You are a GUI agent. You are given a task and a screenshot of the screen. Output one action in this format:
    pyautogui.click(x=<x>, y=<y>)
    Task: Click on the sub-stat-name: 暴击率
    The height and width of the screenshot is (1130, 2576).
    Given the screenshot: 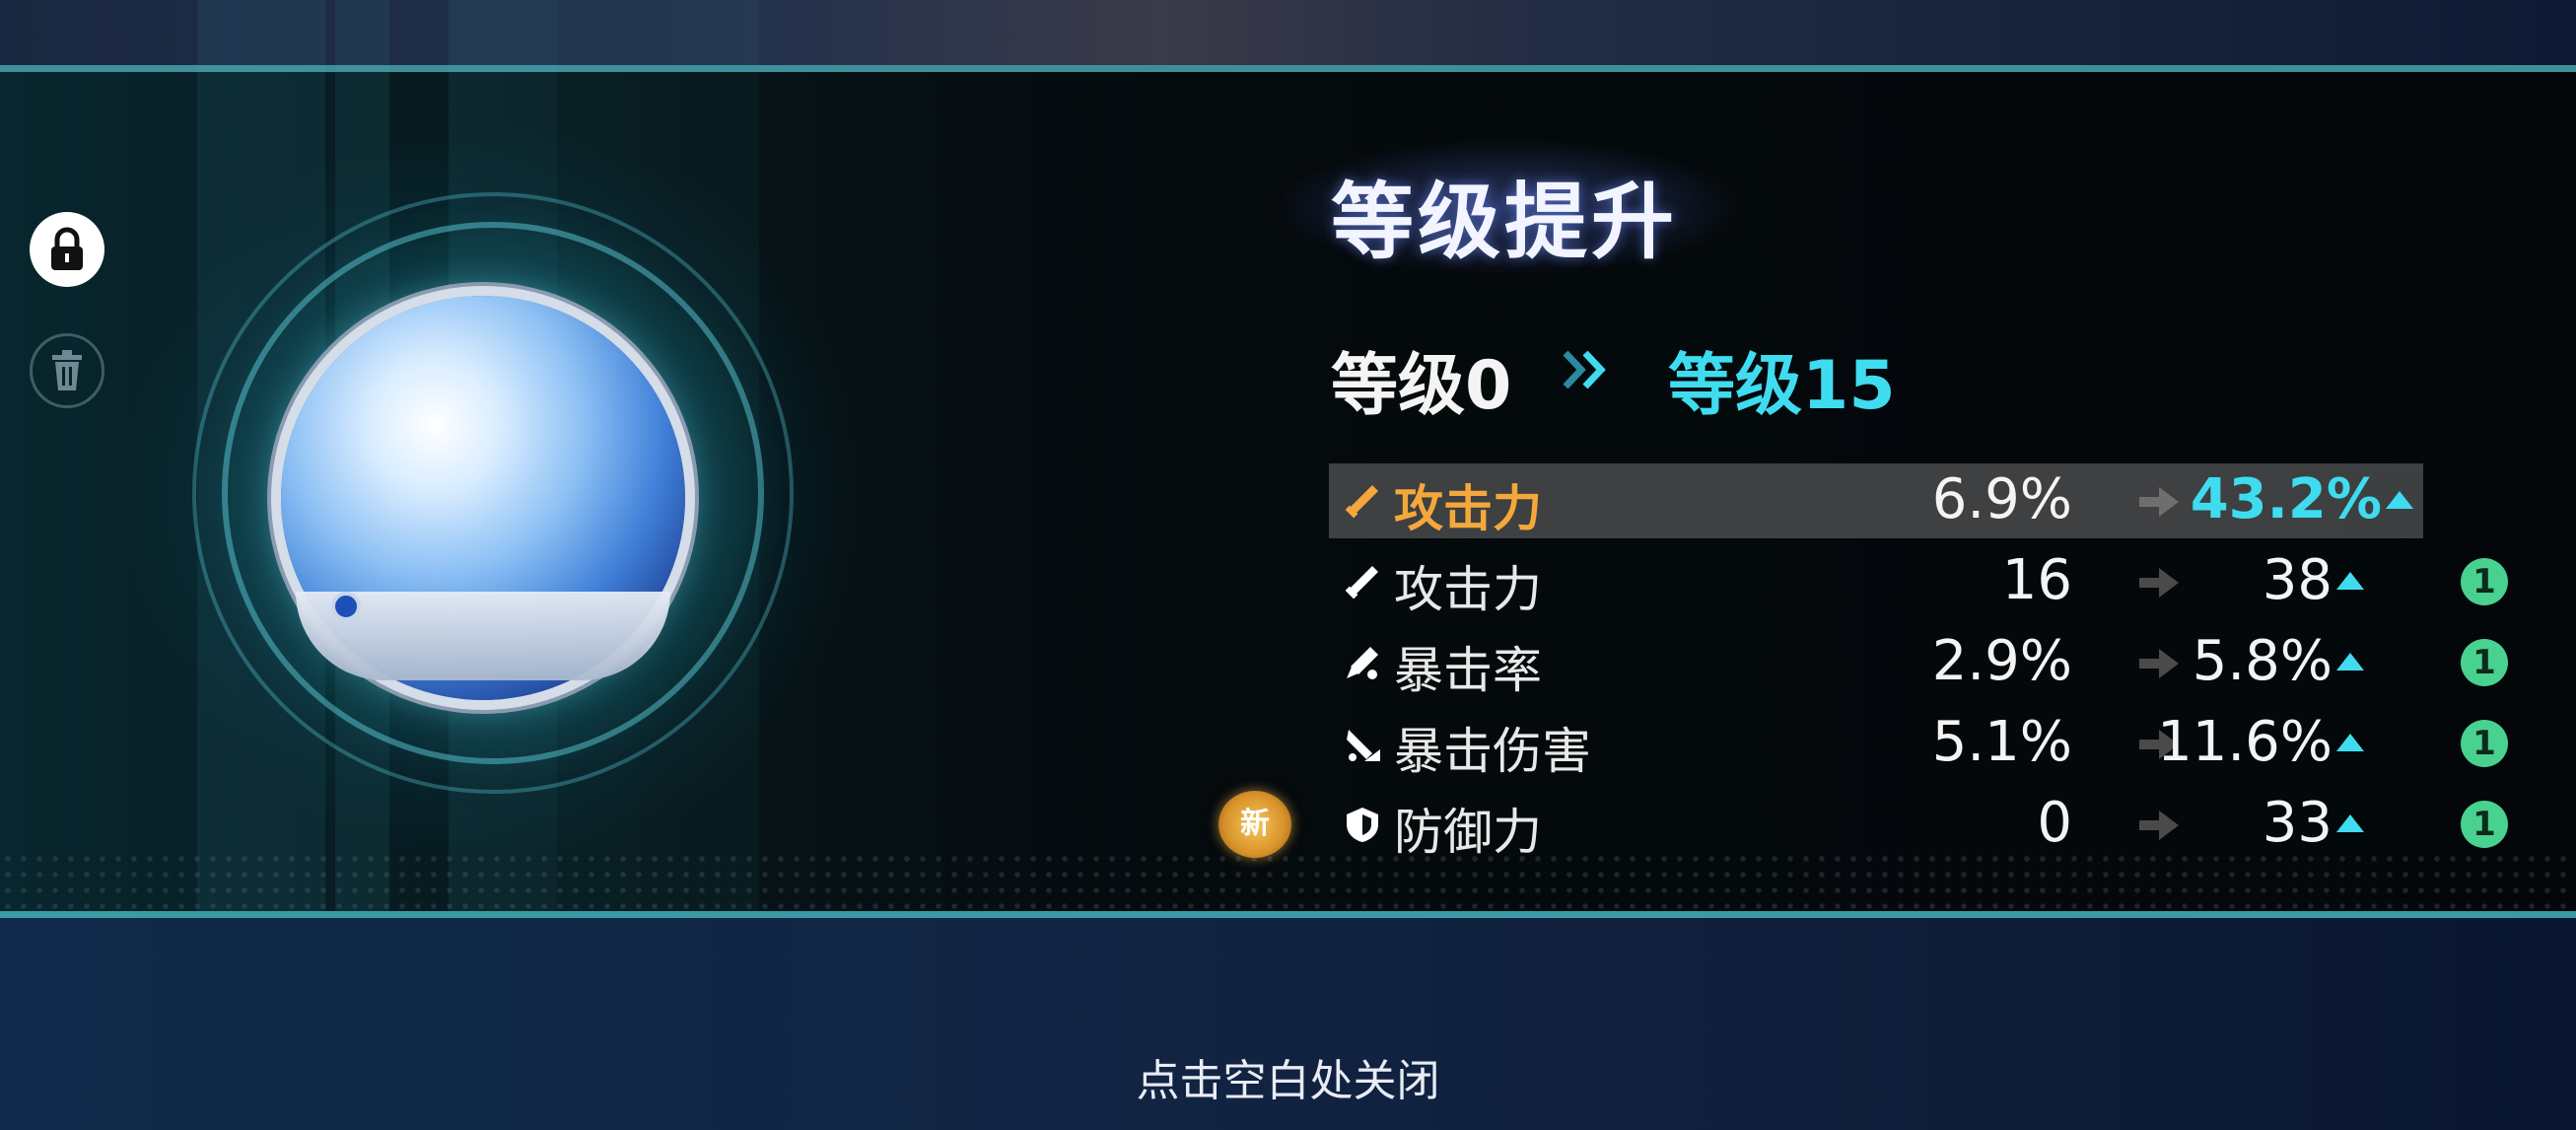 What is the action you would take?
    pyautogui.click(x=1468, y=671)
    